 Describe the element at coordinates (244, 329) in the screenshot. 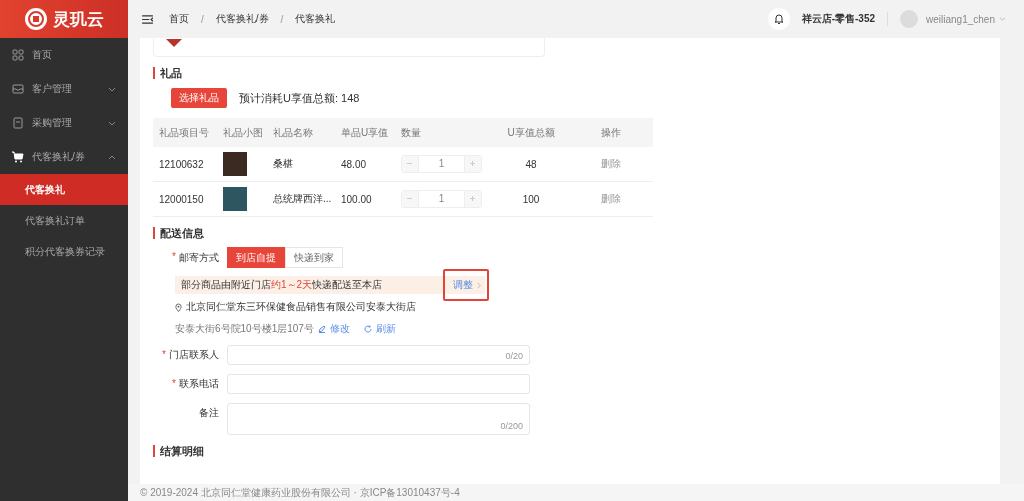

I see `address-text: 安泰大街6号院10号楼1层107号` at that location.